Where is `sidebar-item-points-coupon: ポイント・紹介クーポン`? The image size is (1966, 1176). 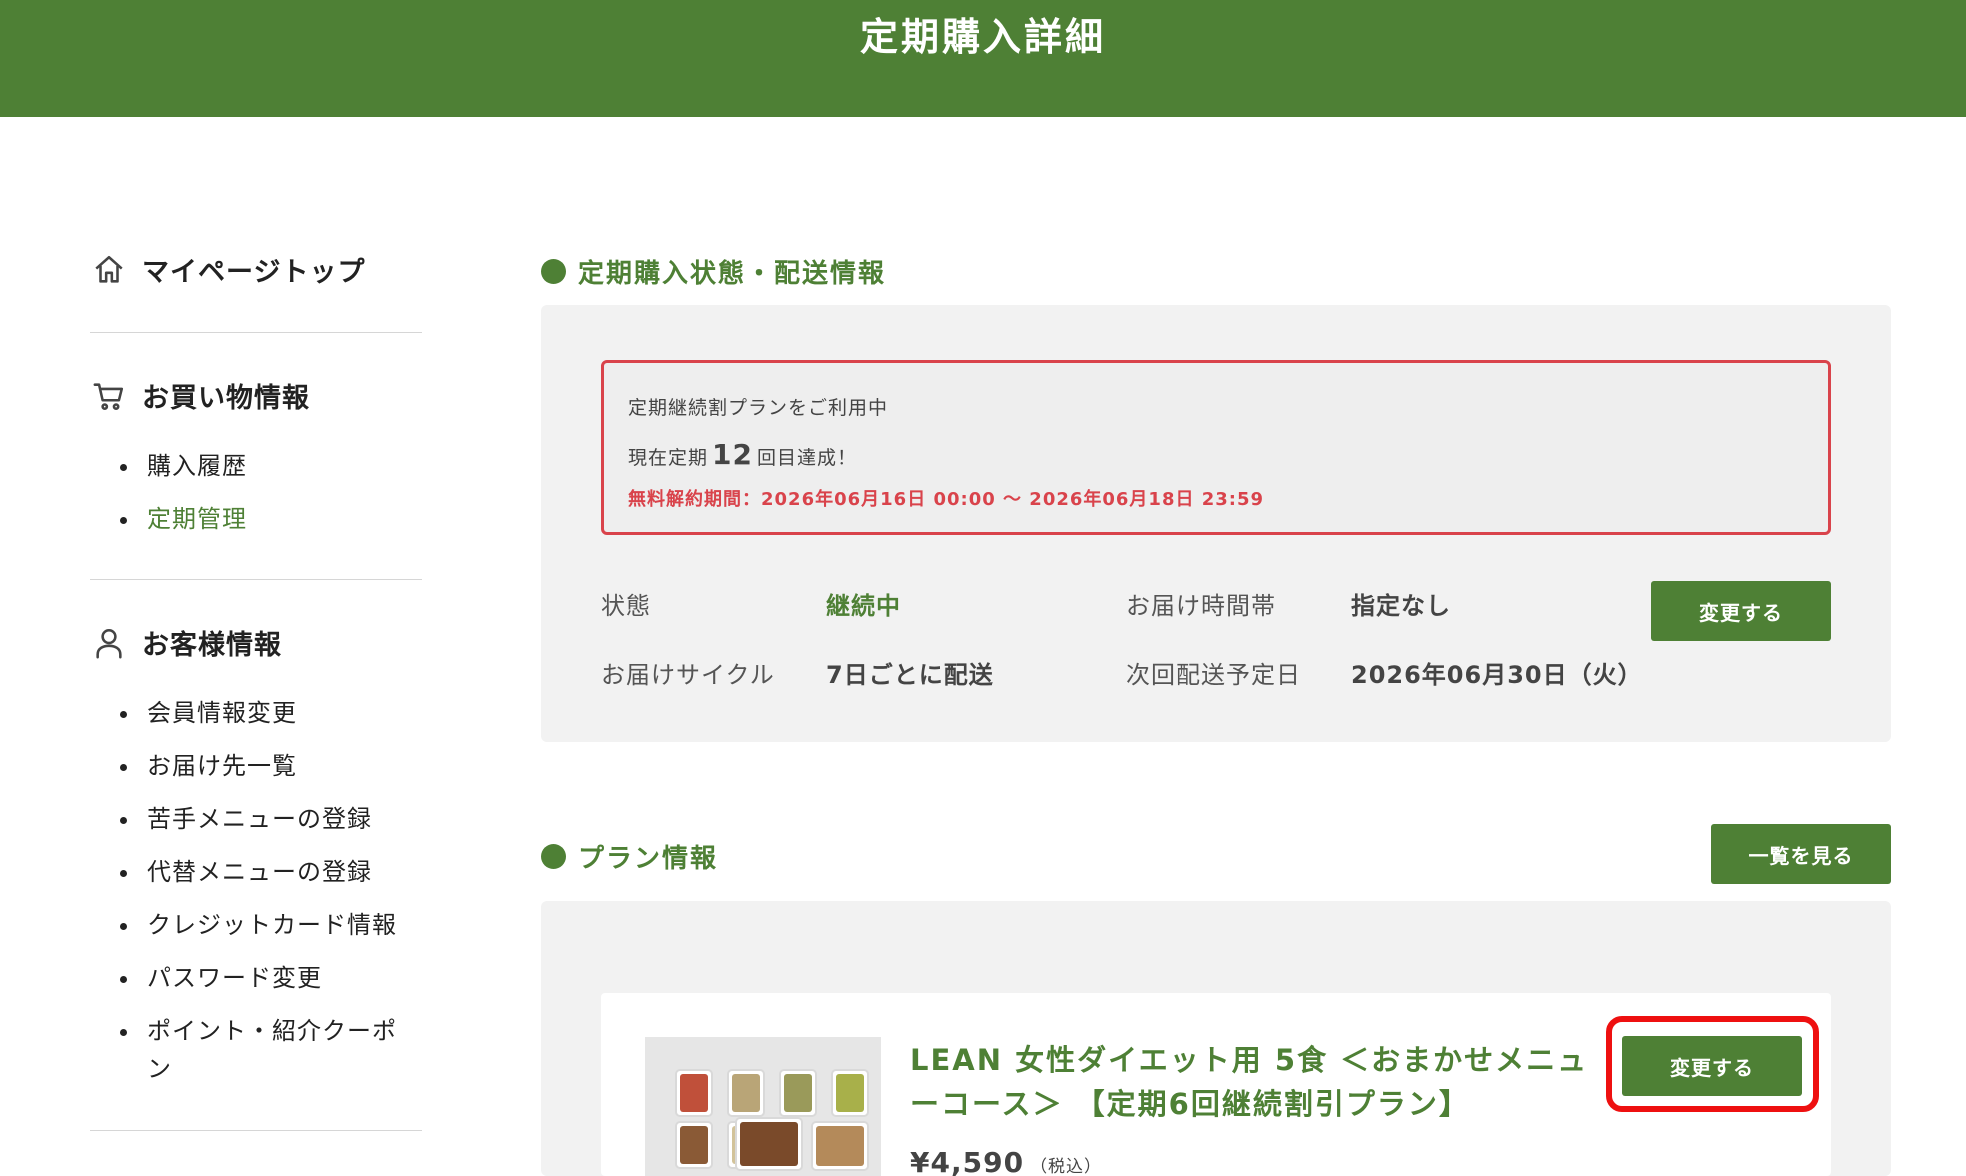
sidebar-item-points-coupon: ポイント・紹介クーポン is located at coordinates (268, 1050).